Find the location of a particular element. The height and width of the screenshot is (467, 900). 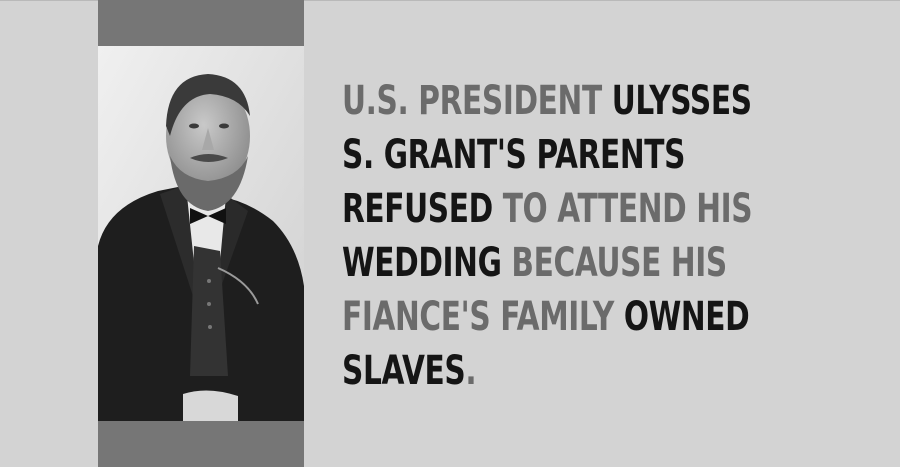

fact-line: WEDDING BECAUSE HIS is located at coordinates (542, 263).